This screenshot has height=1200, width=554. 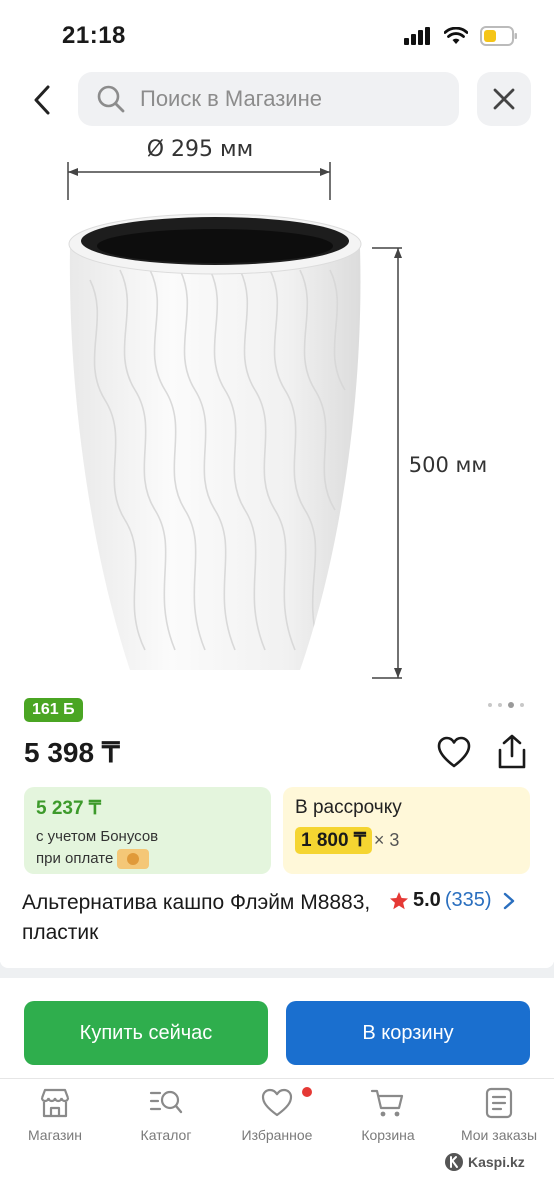 What do you see at coordinates (146, 1033) in the screenshot?
I see `buy-now-button: Купить сейчас` at bounding box center [146, 1033].